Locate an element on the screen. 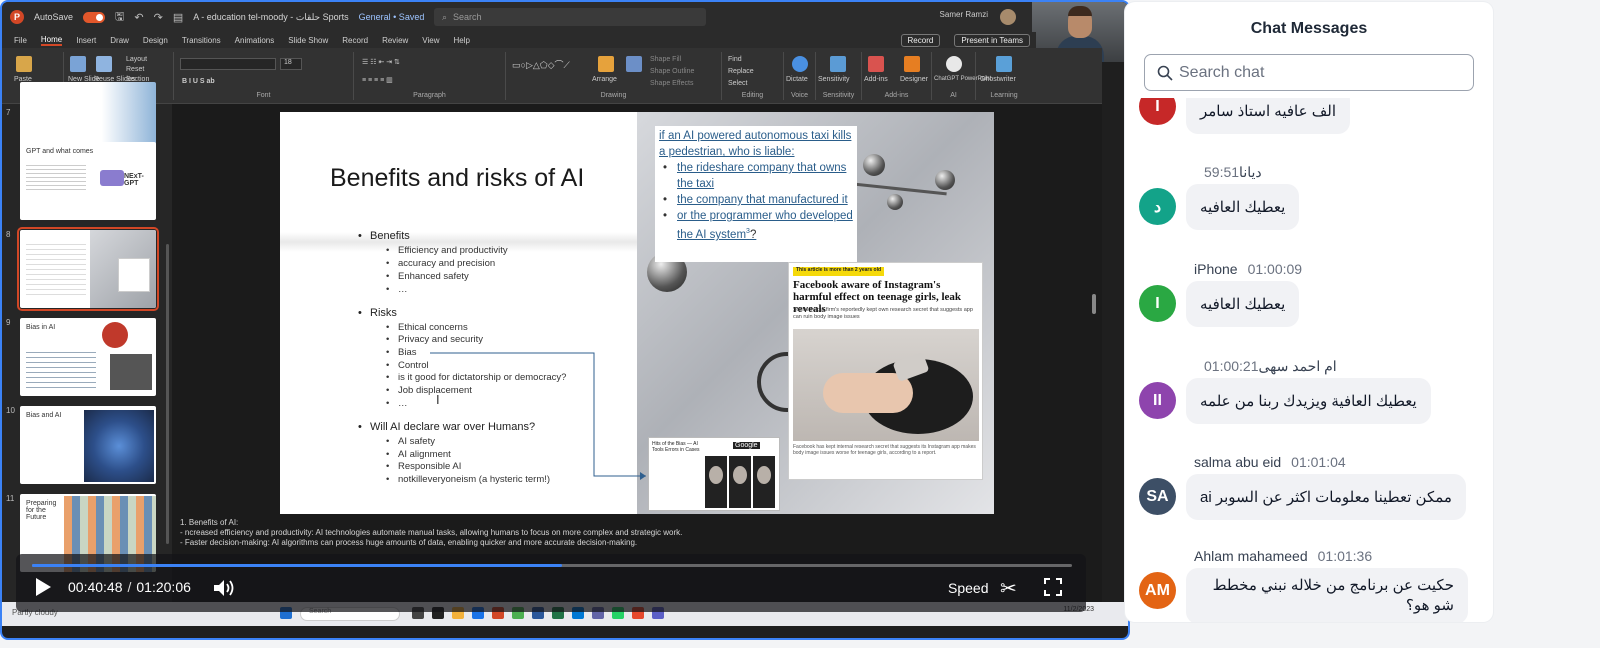 Image resolution: width=1600 pixels, height=648 pixels. sensitivity-icon is located at coordinates (838, 64).